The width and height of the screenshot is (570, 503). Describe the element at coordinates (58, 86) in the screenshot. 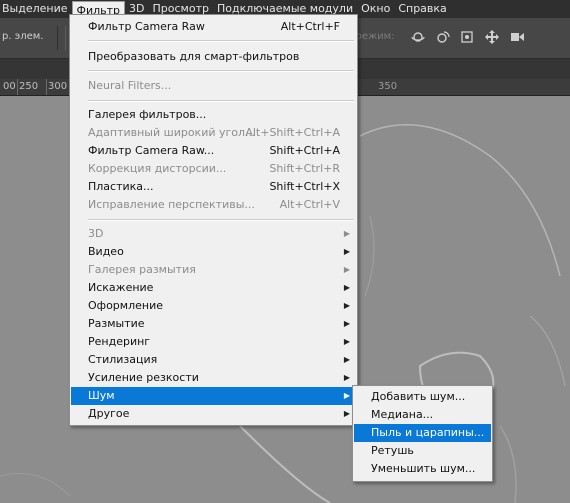

I see `ruler-tick: 300` at that location.